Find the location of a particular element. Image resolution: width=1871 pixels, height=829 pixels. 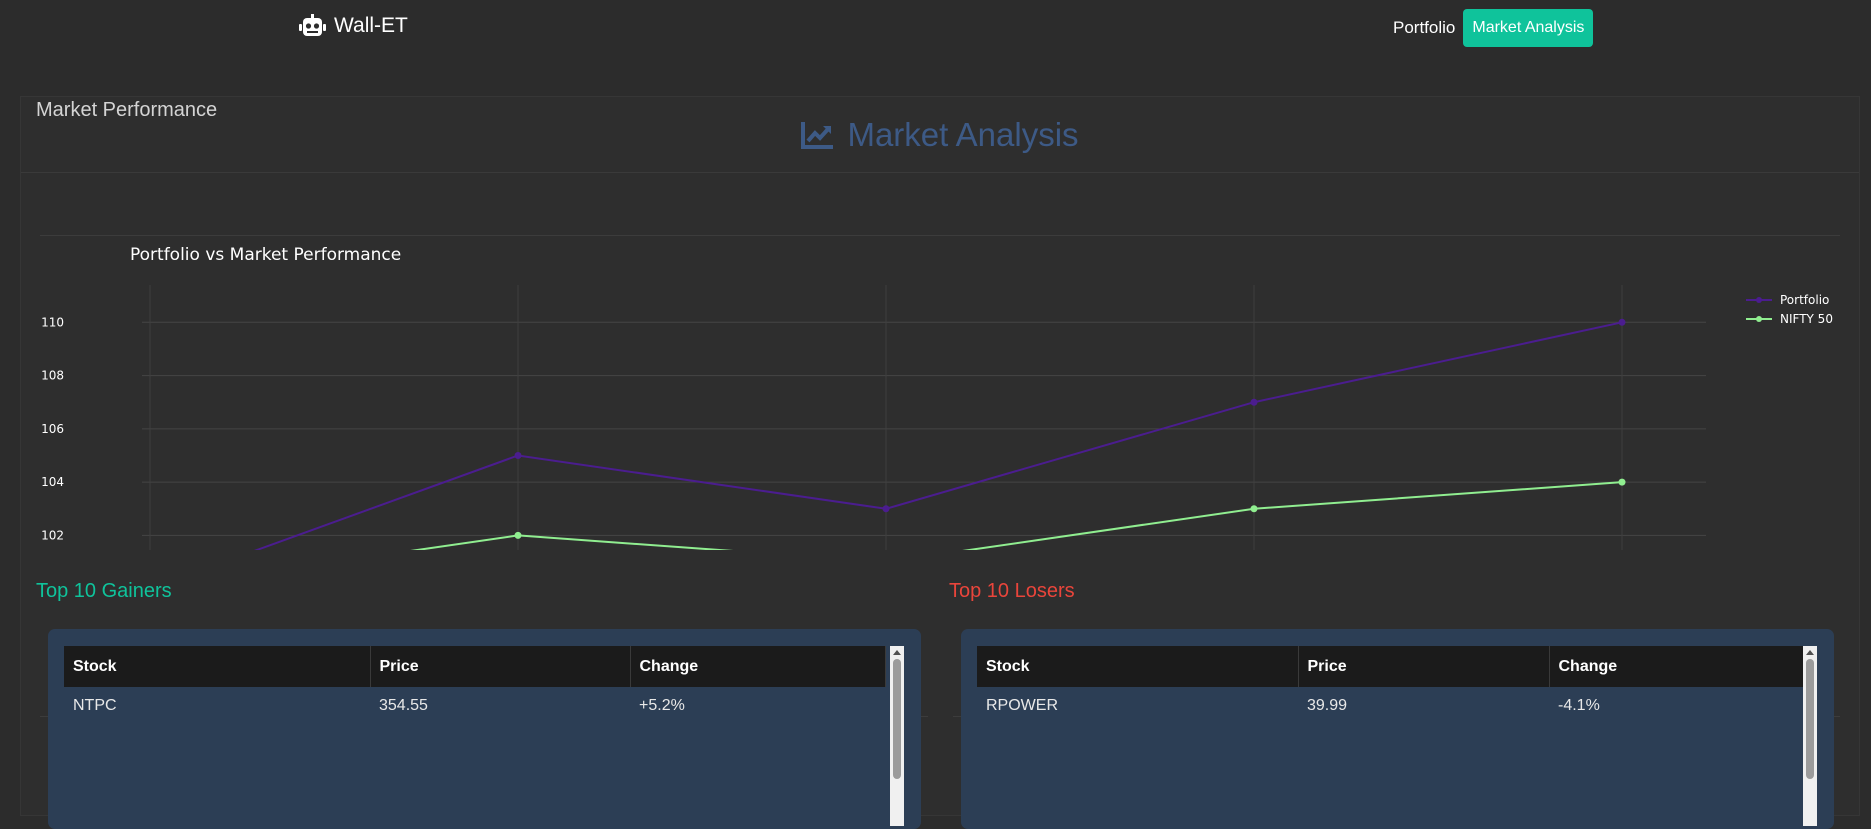

navbar: Wall-ET Portfolio Market Analysis is located at coordinates (935, 28).